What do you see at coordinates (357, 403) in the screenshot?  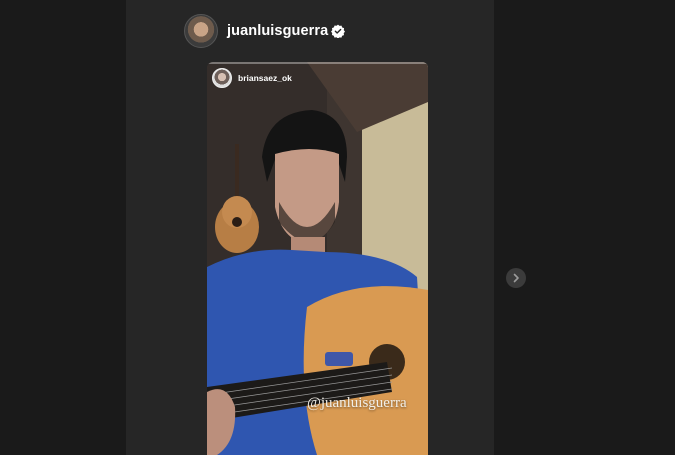 I see `story-mention: @juanluisguerra` at bounding box center [357, 403].